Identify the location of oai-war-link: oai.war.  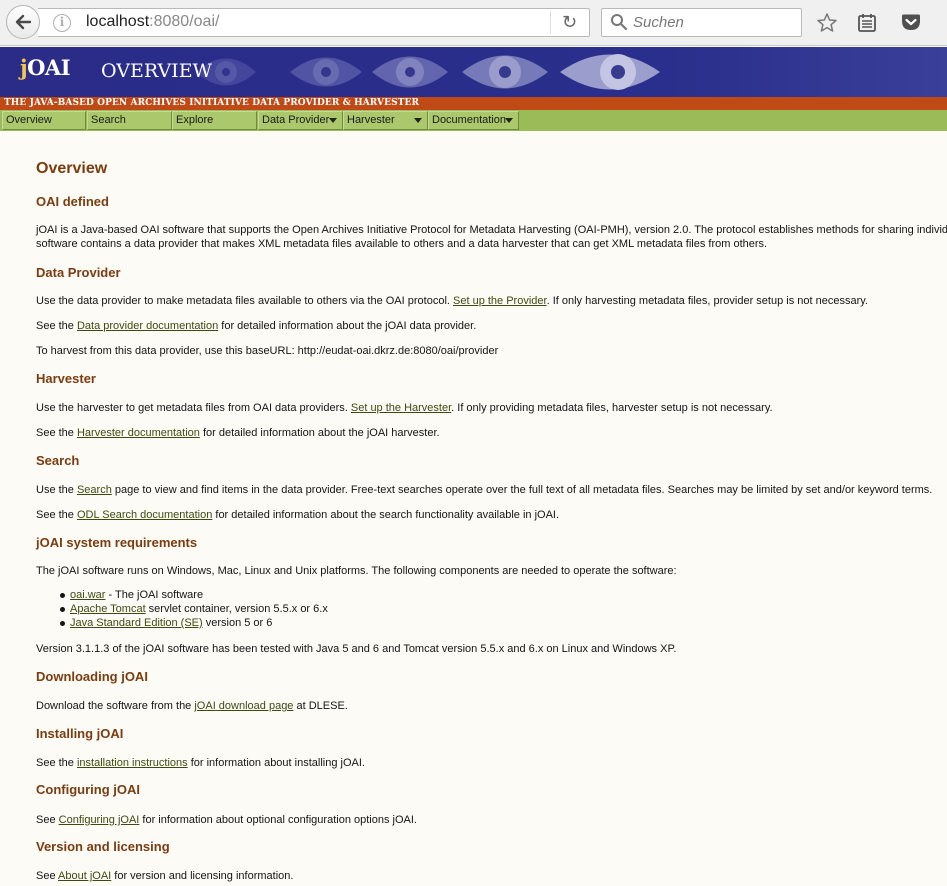
(87, 595).